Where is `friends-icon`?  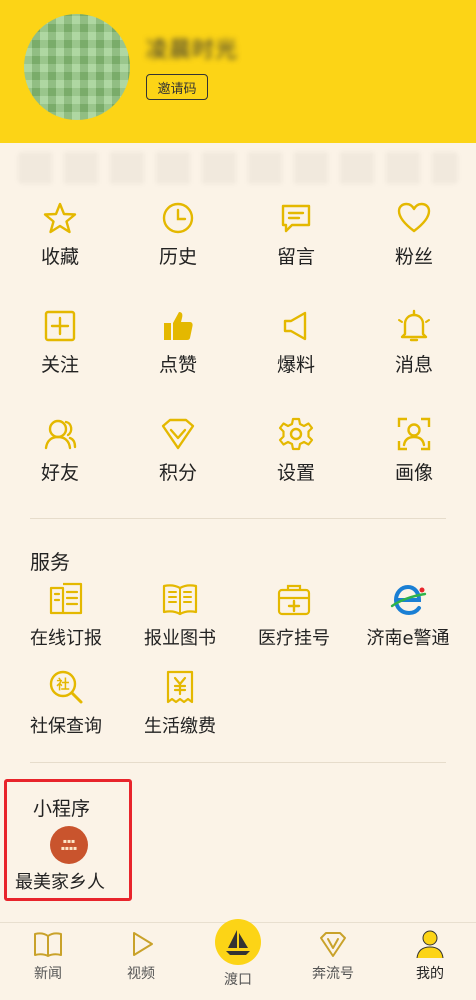 friends-icon is located at coordinates (60, 434).